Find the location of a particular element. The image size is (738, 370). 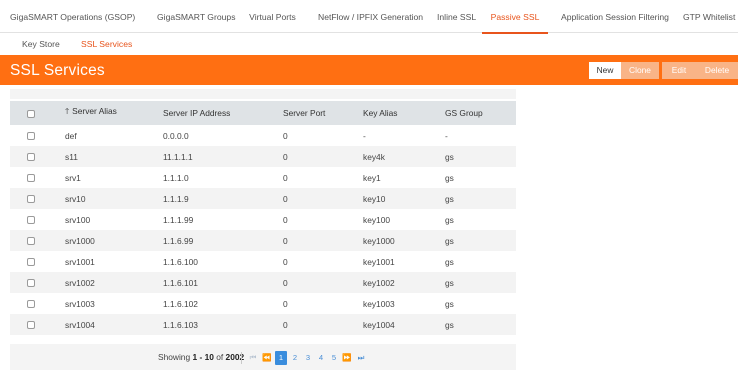

tab-netflow-ipfix: NetFlow / IPFIX Generation is located at coordinates (370, 16).